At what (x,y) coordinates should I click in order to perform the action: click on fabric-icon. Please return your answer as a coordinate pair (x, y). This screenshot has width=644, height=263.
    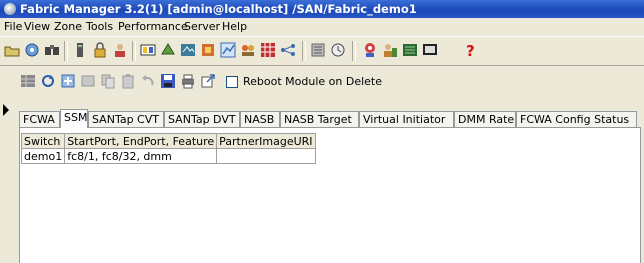
    Looking at the image, I should click on (168, 50).